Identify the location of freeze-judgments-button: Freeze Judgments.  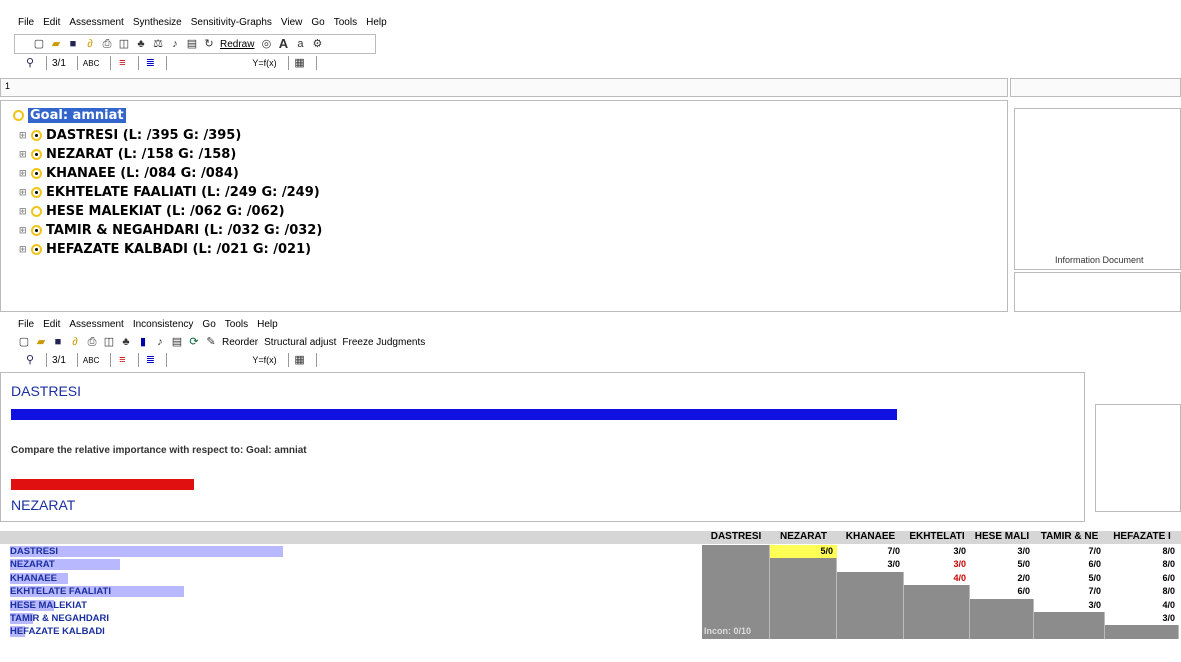
(383, 342).